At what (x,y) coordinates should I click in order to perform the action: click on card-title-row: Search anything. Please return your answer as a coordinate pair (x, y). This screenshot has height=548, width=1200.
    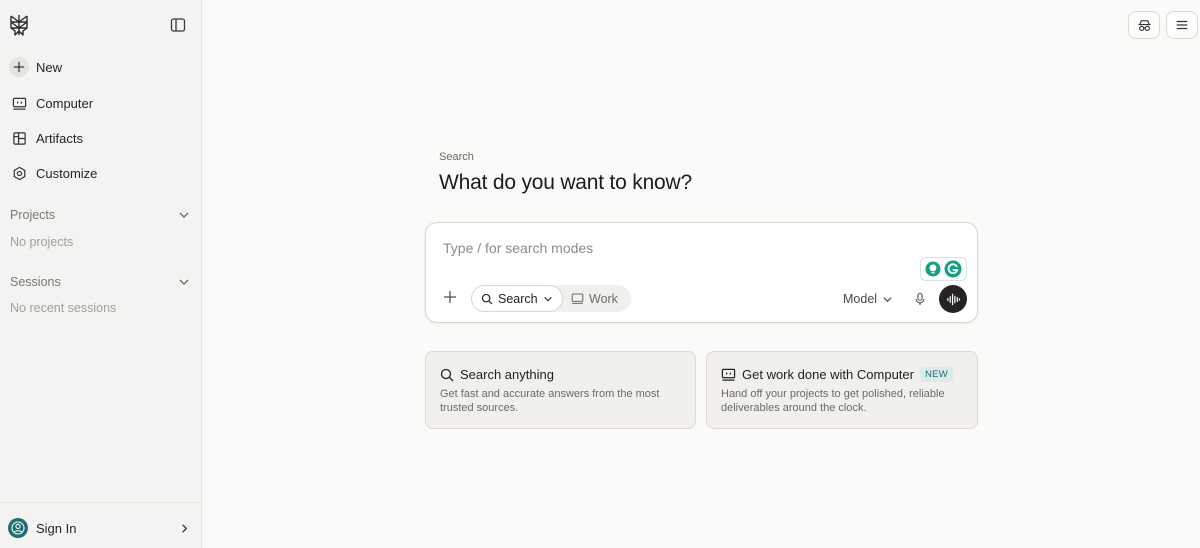
    Looking at the image, I should click on (497, 374).